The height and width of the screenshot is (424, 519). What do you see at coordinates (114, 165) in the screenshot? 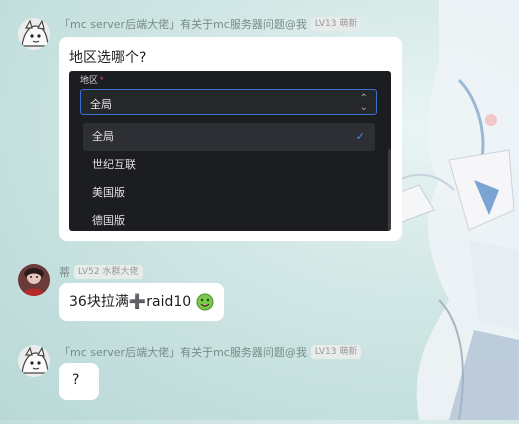
I see `option-item: 世纪互联` at bounding box center [114, 165].